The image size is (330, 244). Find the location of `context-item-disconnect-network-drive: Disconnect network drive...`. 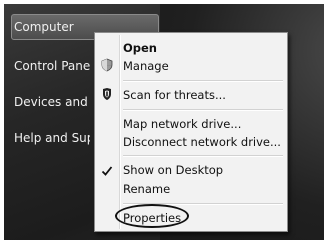

context-item-disconnect-network-drive: Disconnect network drive... is located at coordinates (202, 142).